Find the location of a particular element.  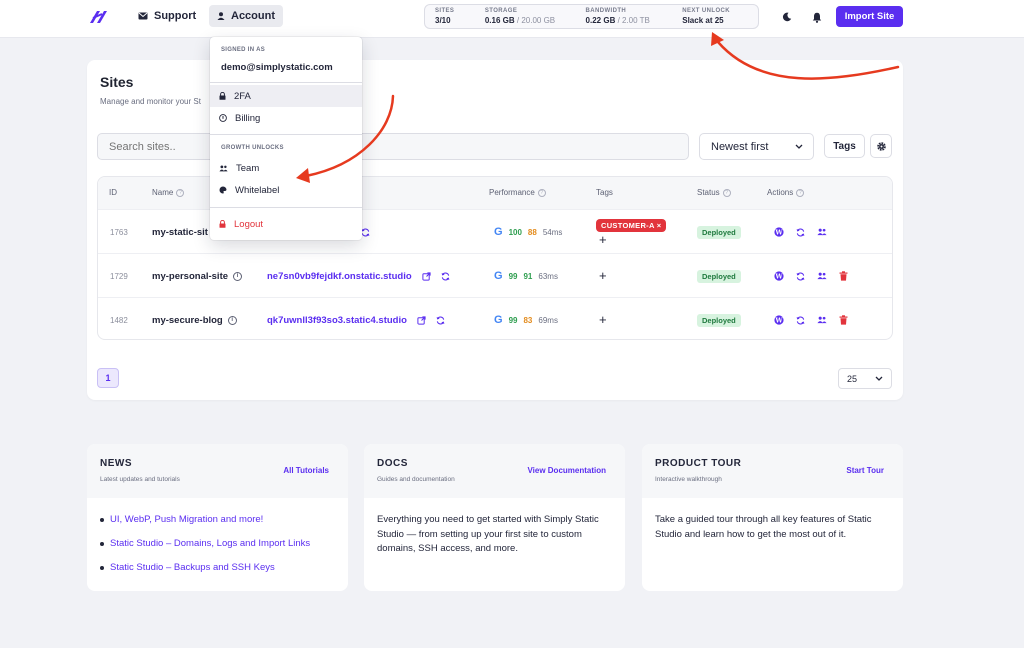

response-time: 54ms is located at coordinates (552, 232).